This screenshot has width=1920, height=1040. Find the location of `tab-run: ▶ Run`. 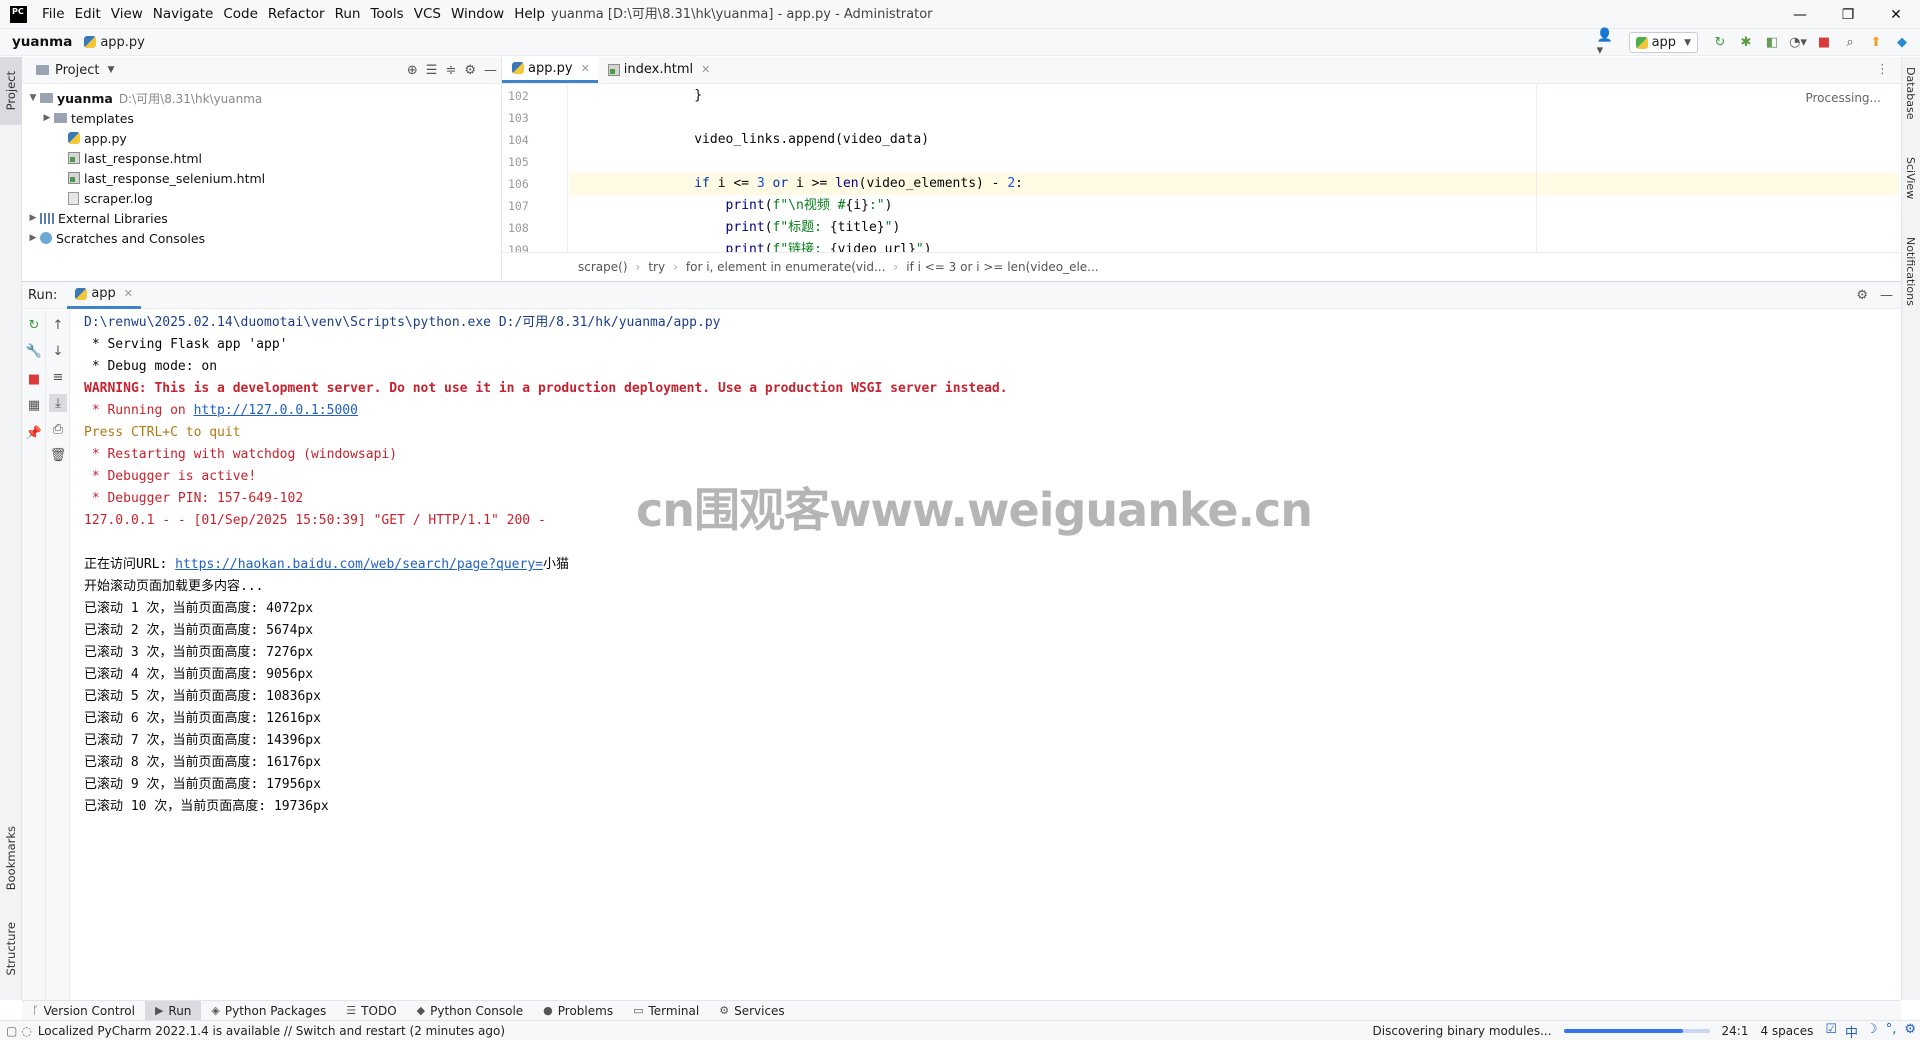

tab-run: ▶ Run is located at coordinates (173, 1010).